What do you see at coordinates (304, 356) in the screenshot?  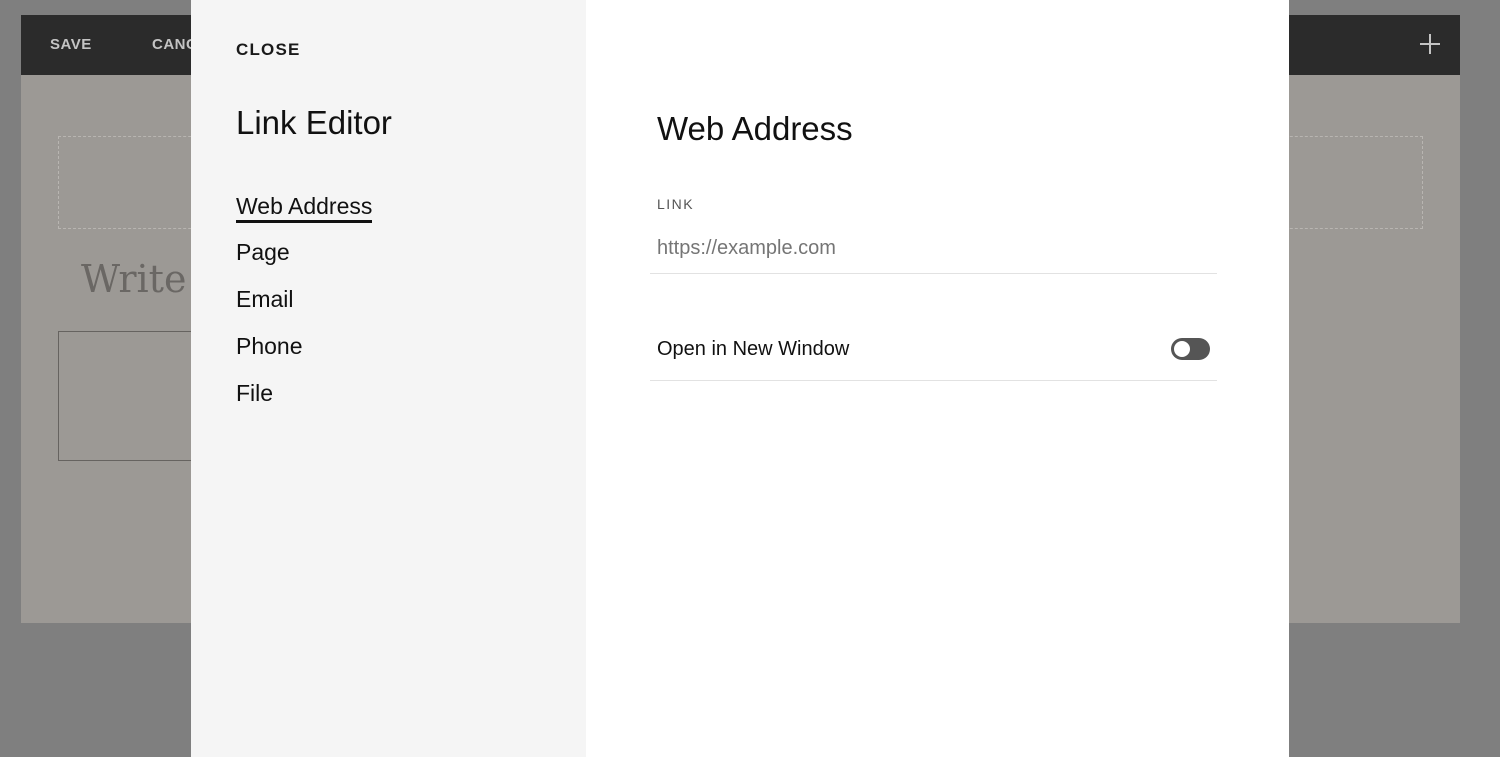 I see `nav-item-phone: Phone` at bounding box center [304, 356].